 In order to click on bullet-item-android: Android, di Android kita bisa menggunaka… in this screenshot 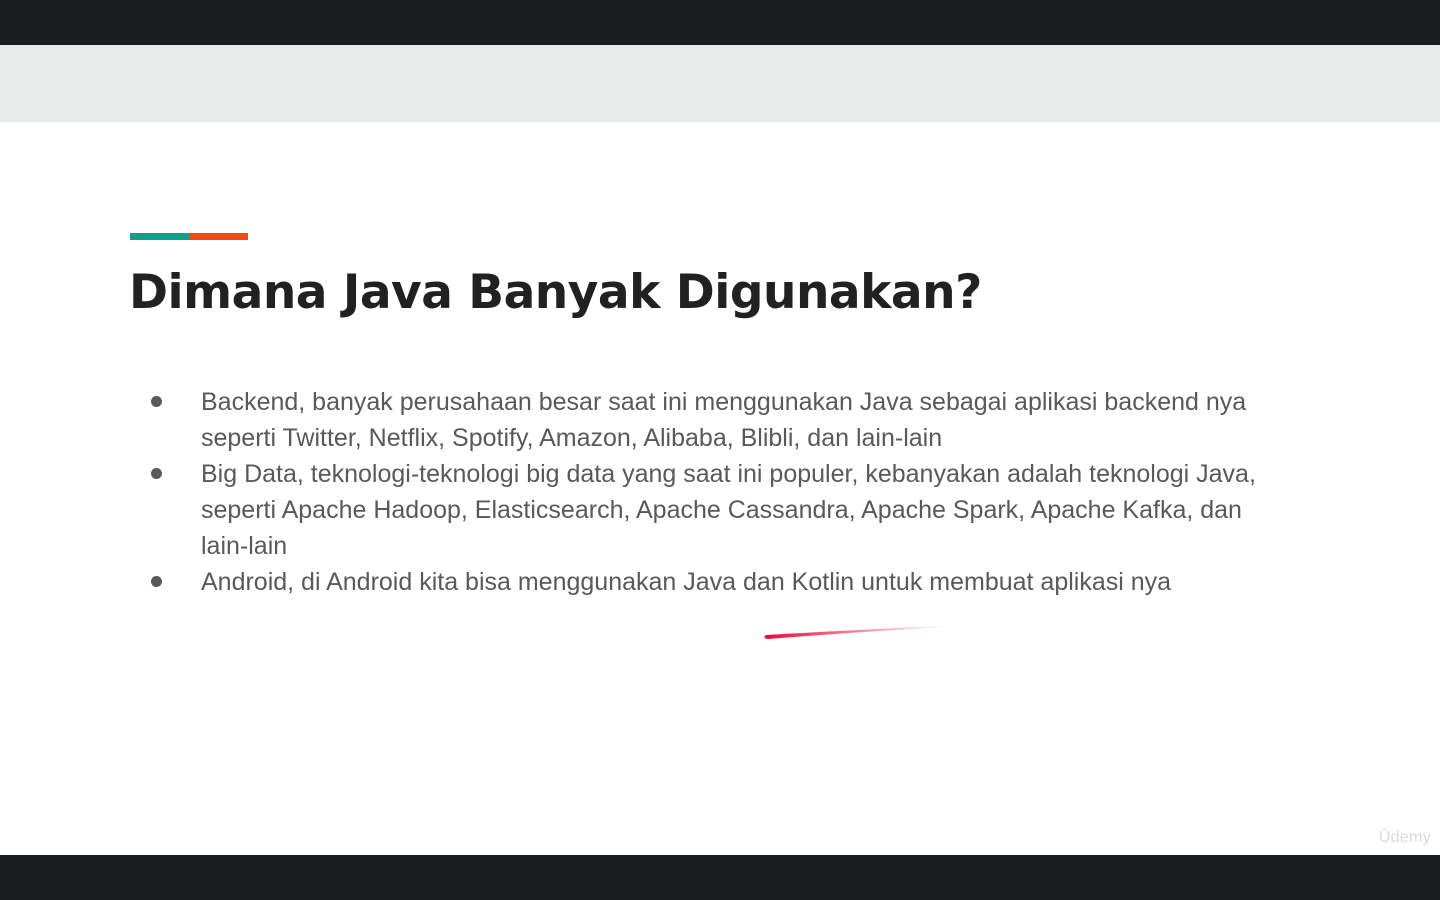, I will do `click(715, 582)`.